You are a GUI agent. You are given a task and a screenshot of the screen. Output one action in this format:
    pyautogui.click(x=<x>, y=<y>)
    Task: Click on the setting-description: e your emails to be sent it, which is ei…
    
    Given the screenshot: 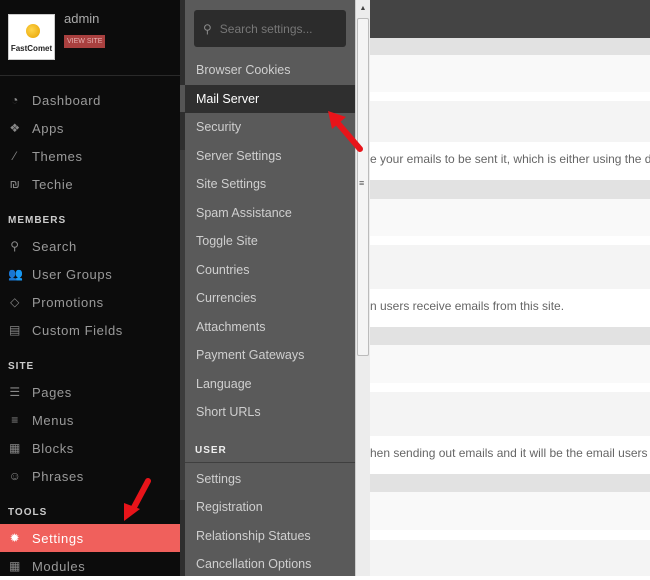 What is the action you would take?
    pyautogui.click(x=510, y=159)
    